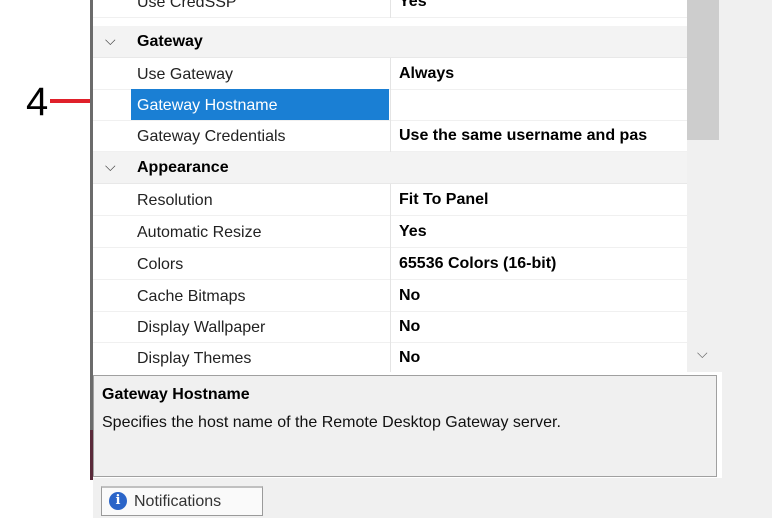 The height and width of the screenshot is (518, 772). Describe the element at coordinates (91, 455) in the screenshot. I see `window-edge` at that location.